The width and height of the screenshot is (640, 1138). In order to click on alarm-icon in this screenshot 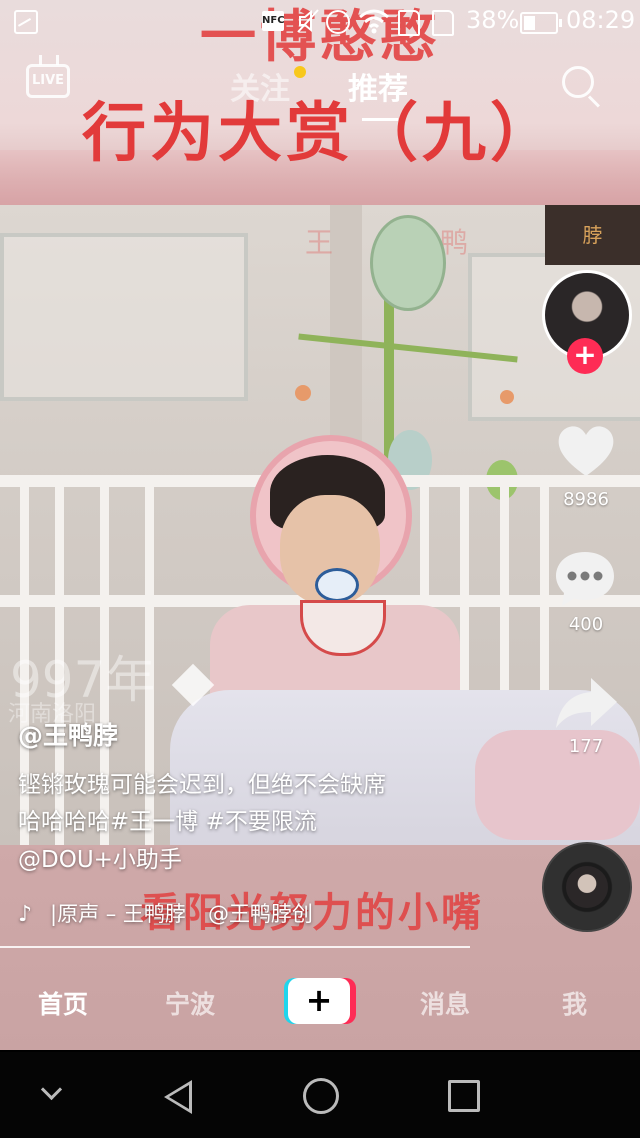, I will do `click(338, 22)`.